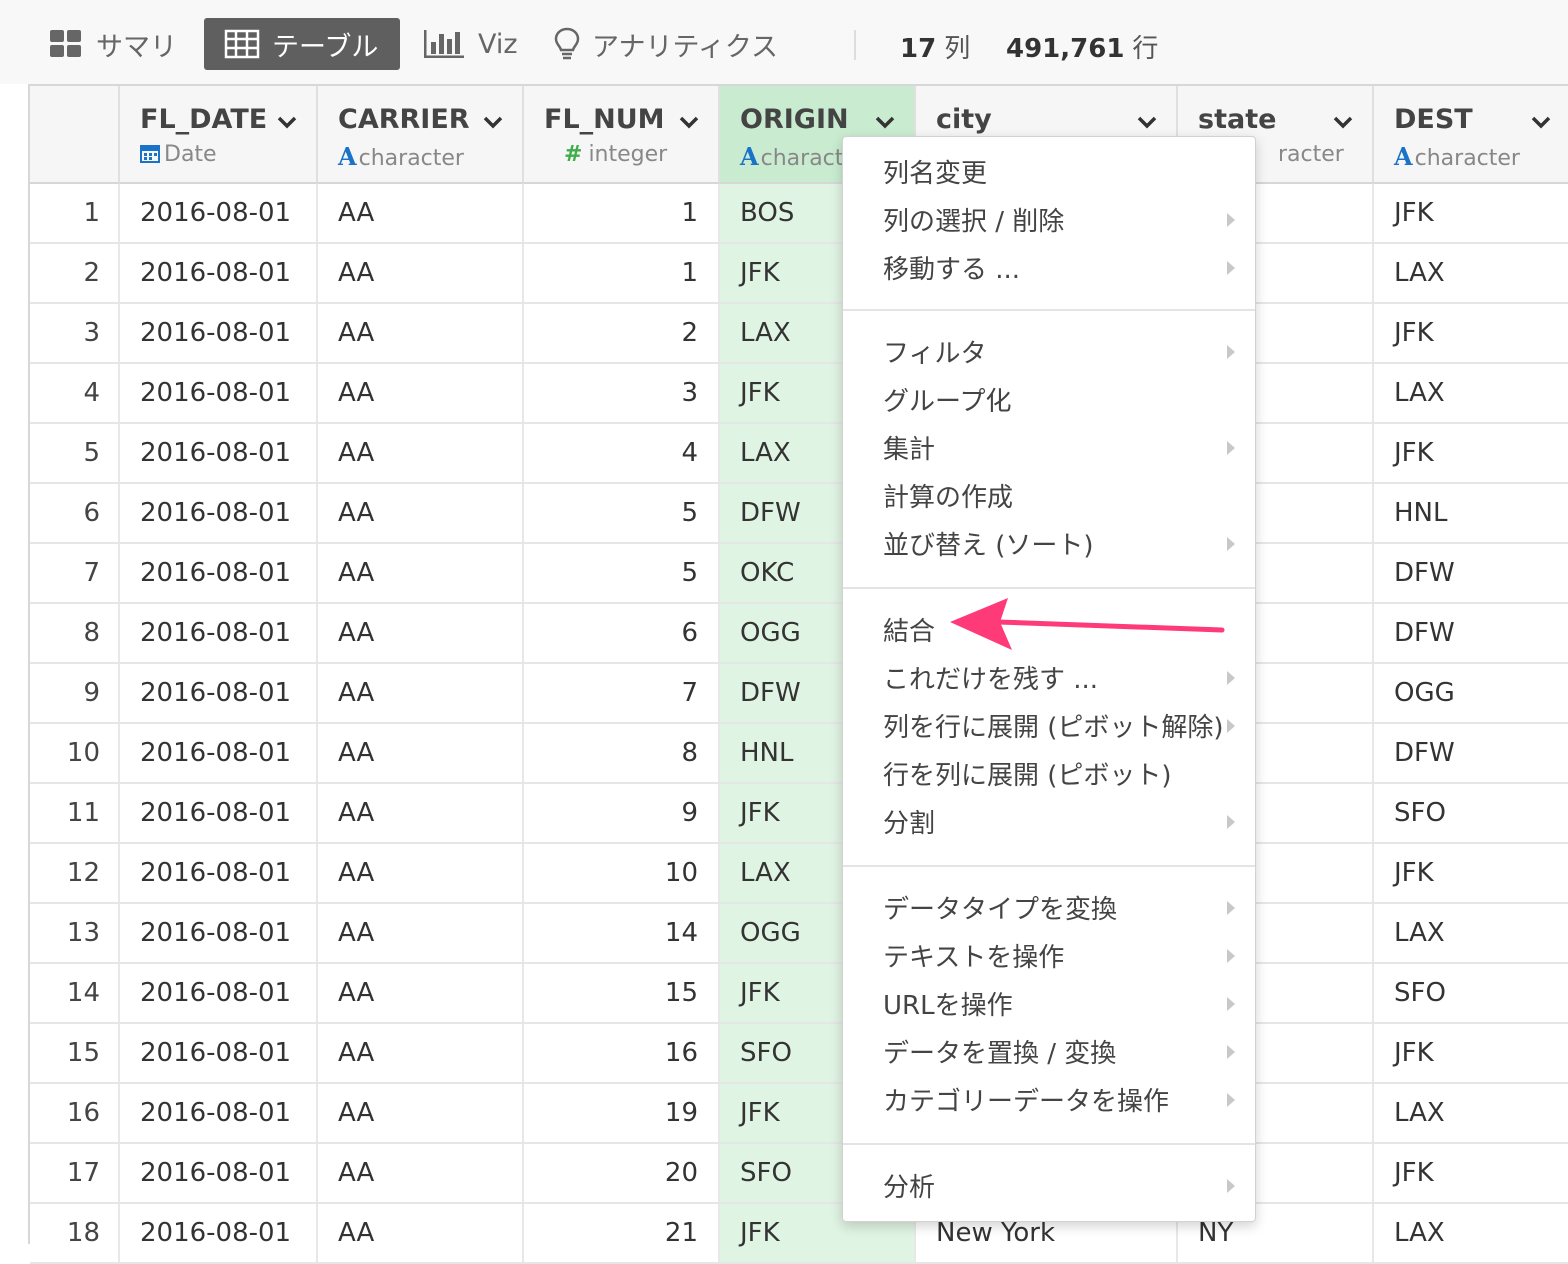  Describe the element at coordinates (622, 1233) in the screenshot. I see `cell-fl-num: 21` at that location.